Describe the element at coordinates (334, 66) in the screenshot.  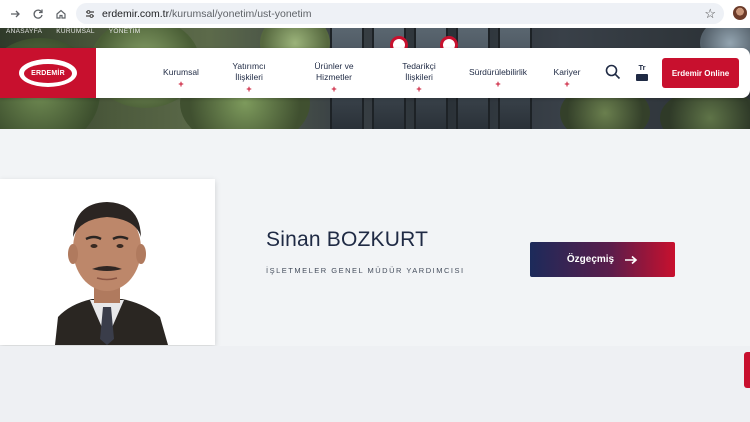
I see `nav-label: Ürünler ve` at that location.